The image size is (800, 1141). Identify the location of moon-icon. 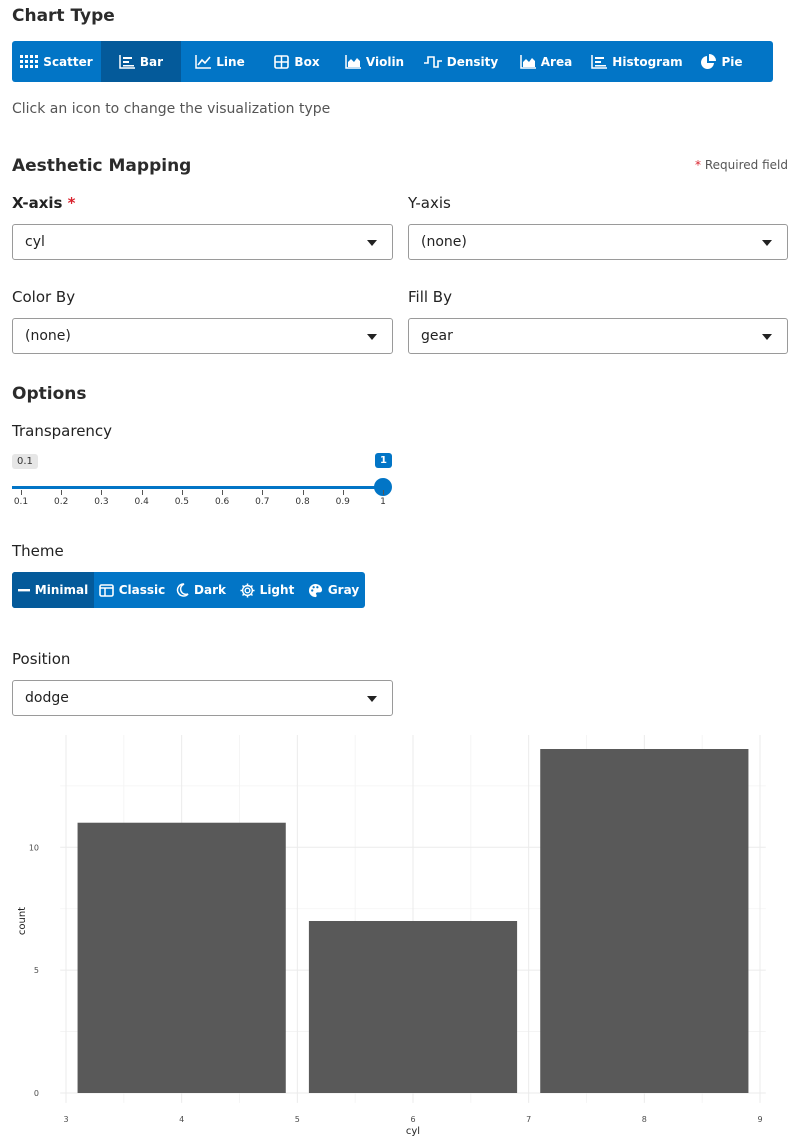
(182, 590).